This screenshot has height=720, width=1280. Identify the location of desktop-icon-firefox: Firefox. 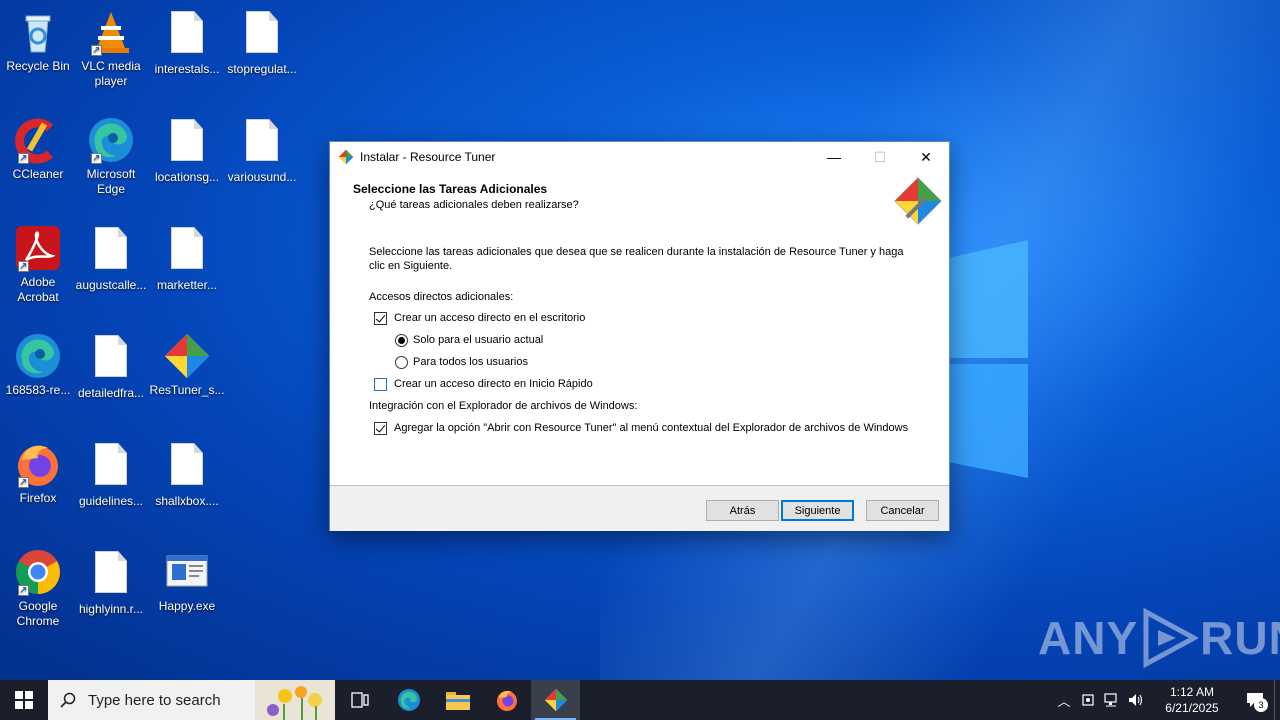
(38, 473).